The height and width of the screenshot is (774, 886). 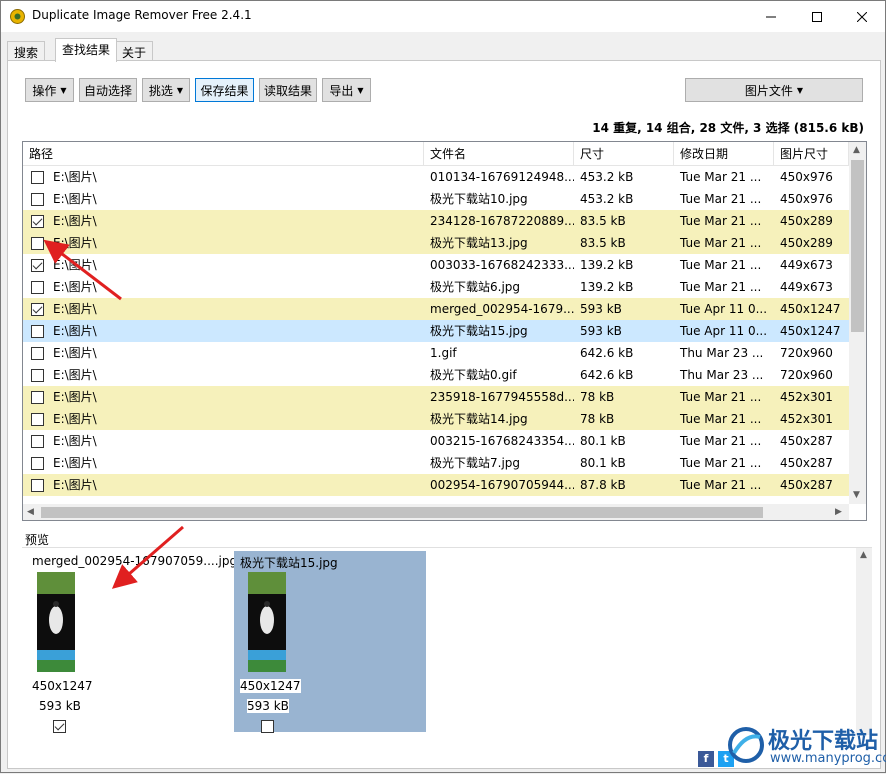 I want to click on watermark: 极光下载站 www.manyprog.com, so click(x=806, y=746).